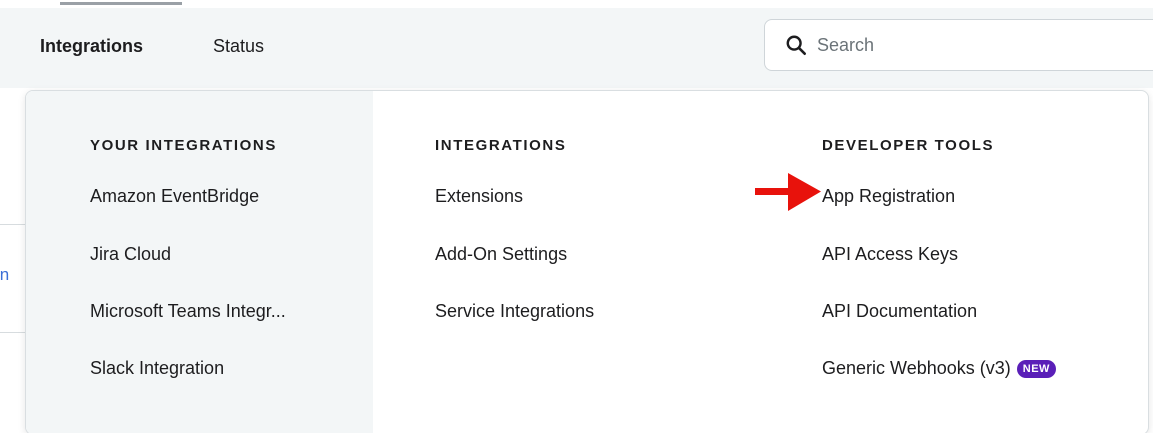 The height and width of the screenshot is (433, 1153). I want to click on menu-item-service-integrations: Service Integrations, so click(514, 311).